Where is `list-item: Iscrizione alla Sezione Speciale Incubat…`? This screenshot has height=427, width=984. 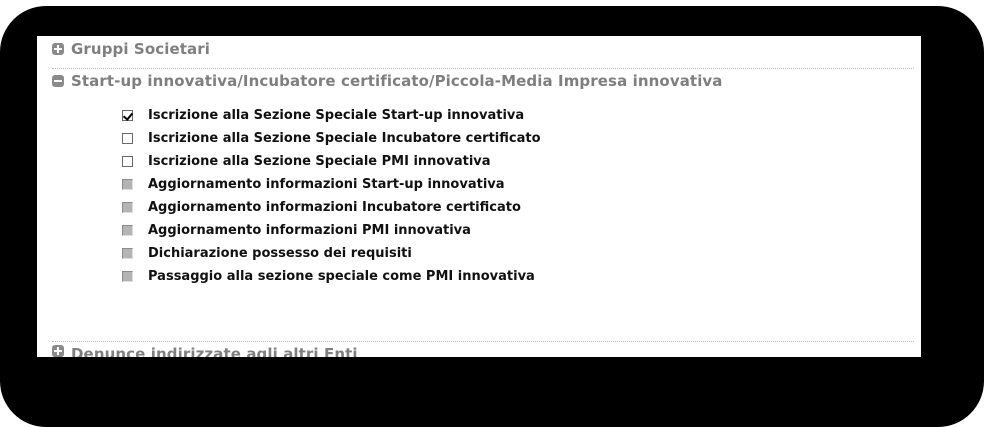
list-item: Iscrizione alla Sezione Speciale Incubat… is located at coordinates (331, 138).